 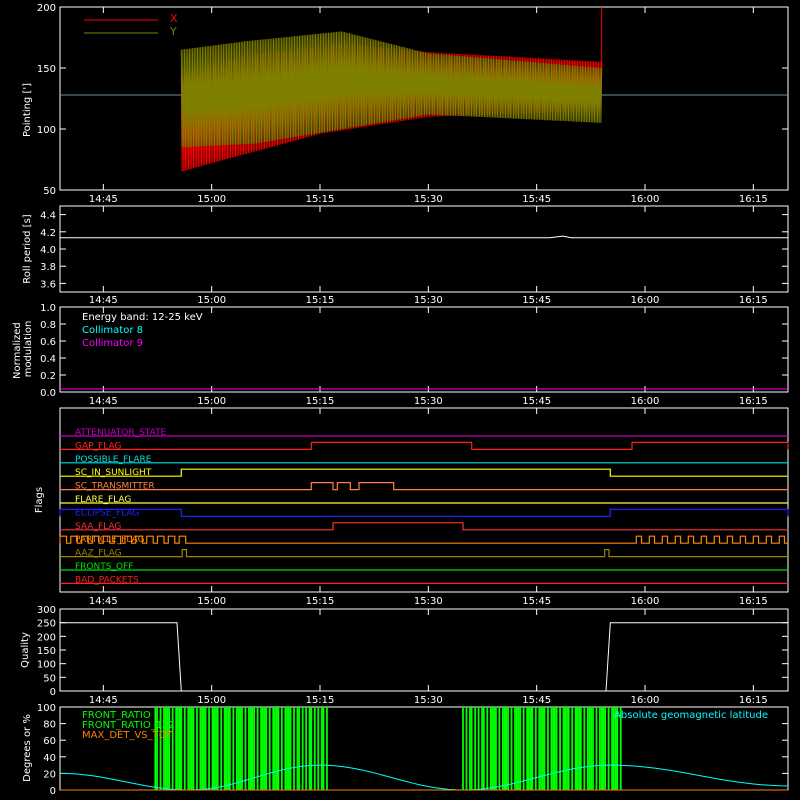 What do you see at coordinates (49, 725) in the screenshot?
I see `y-tick-label: 80` at bounding box center [49, 725].